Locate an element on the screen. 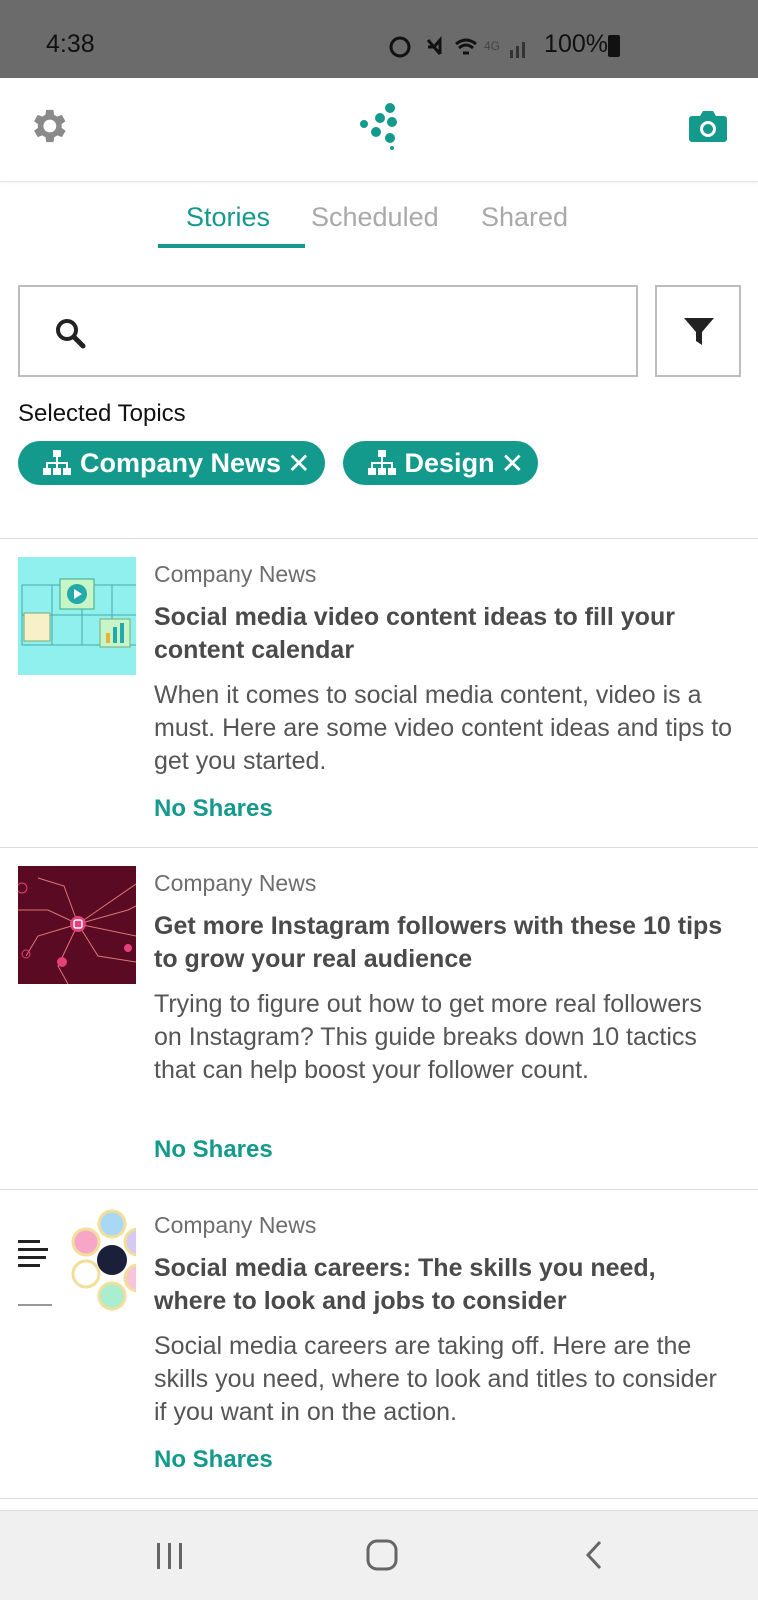 The width and height of the screenshot is (758, 1600). filter-button is located at coordinates (698, 331).